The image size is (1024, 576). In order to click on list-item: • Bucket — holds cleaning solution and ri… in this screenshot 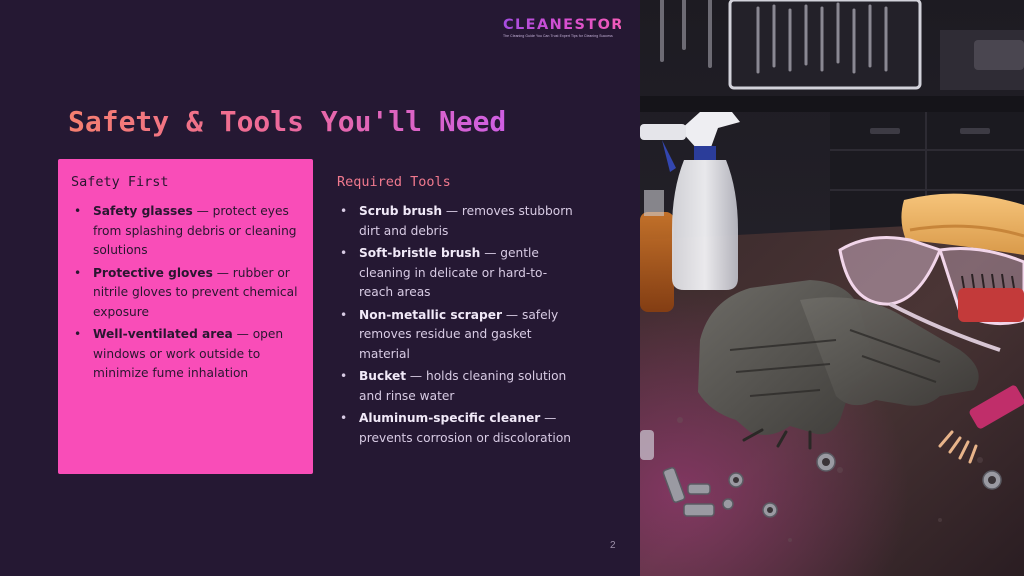, I will do `click(457, 386)`.